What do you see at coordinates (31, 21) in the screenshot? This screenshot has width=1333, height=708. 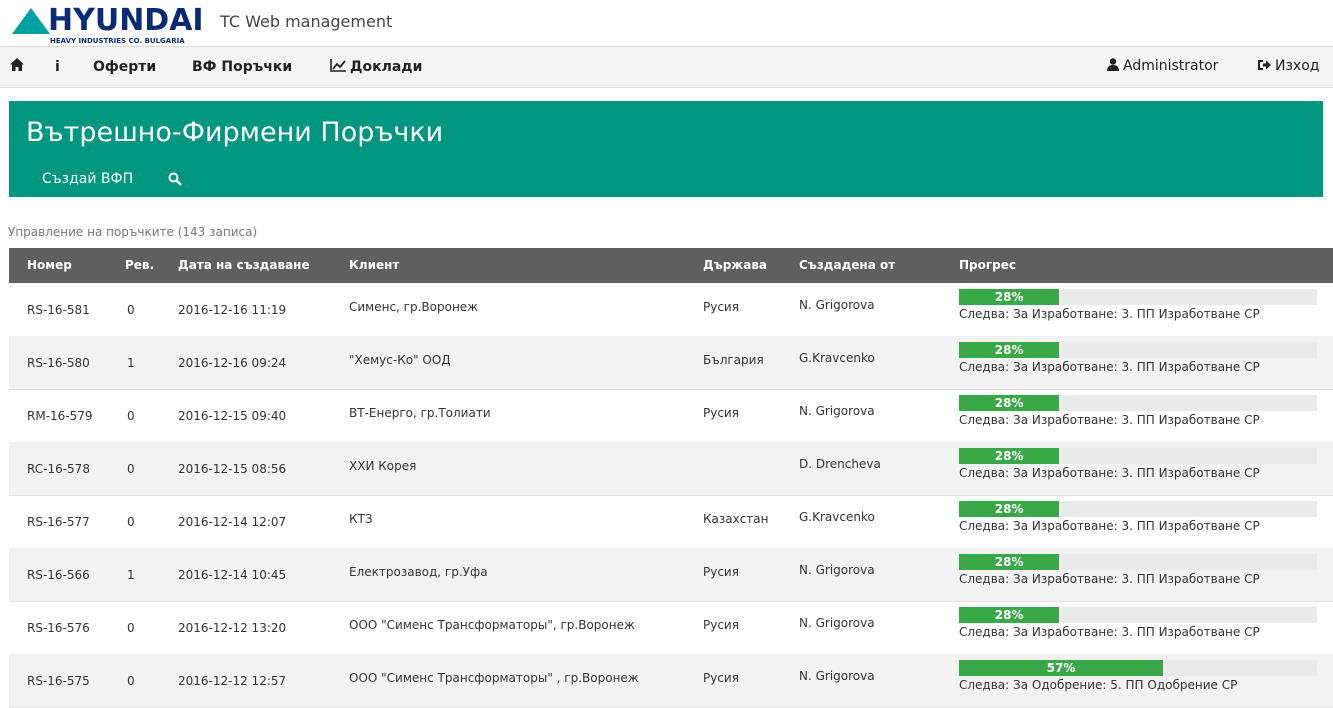 I see `logo-triangle-icon` at bounding box center [31, 21].